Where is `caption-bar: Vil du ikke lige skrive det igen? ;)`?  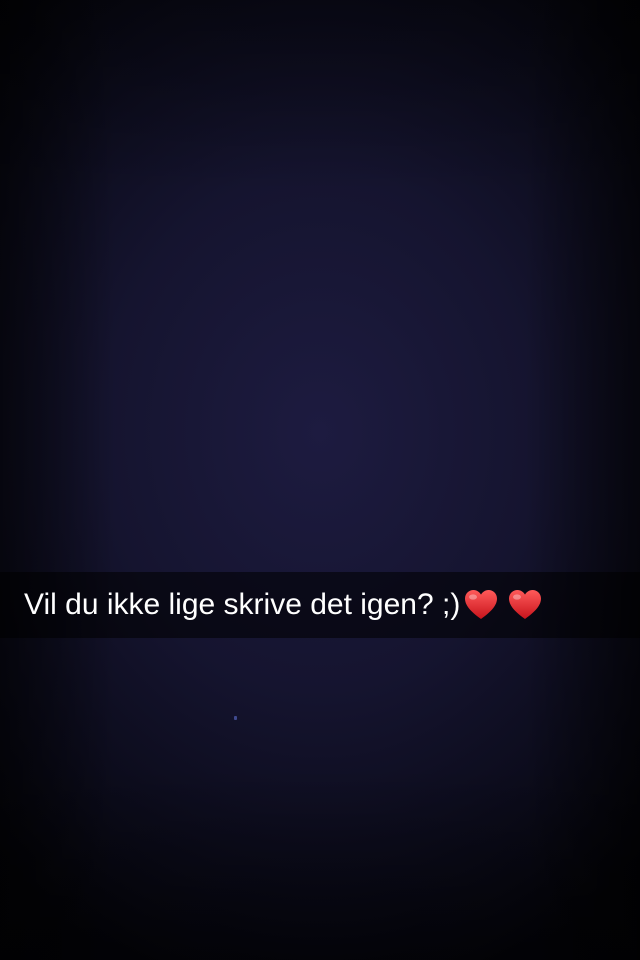 caption-bar: Vil du ikke lige skrive det igen? ;) is located at coordinates (320, 605).